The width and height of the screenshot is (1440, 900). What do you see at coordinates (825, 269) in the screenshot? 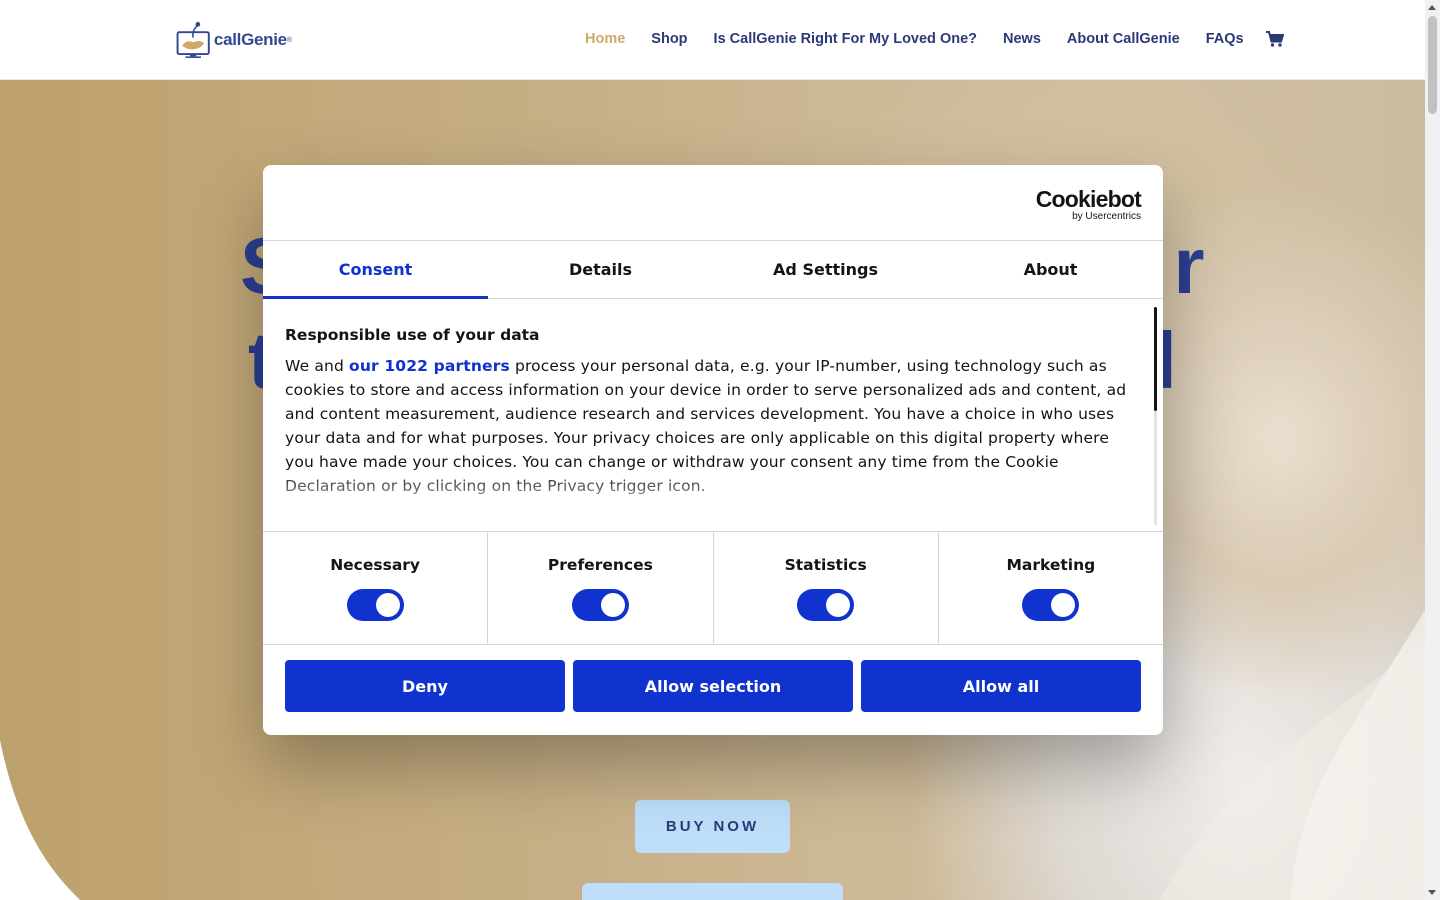
I see `tab-ad-settings: Ad Settings` at bounding box center [825, 269].